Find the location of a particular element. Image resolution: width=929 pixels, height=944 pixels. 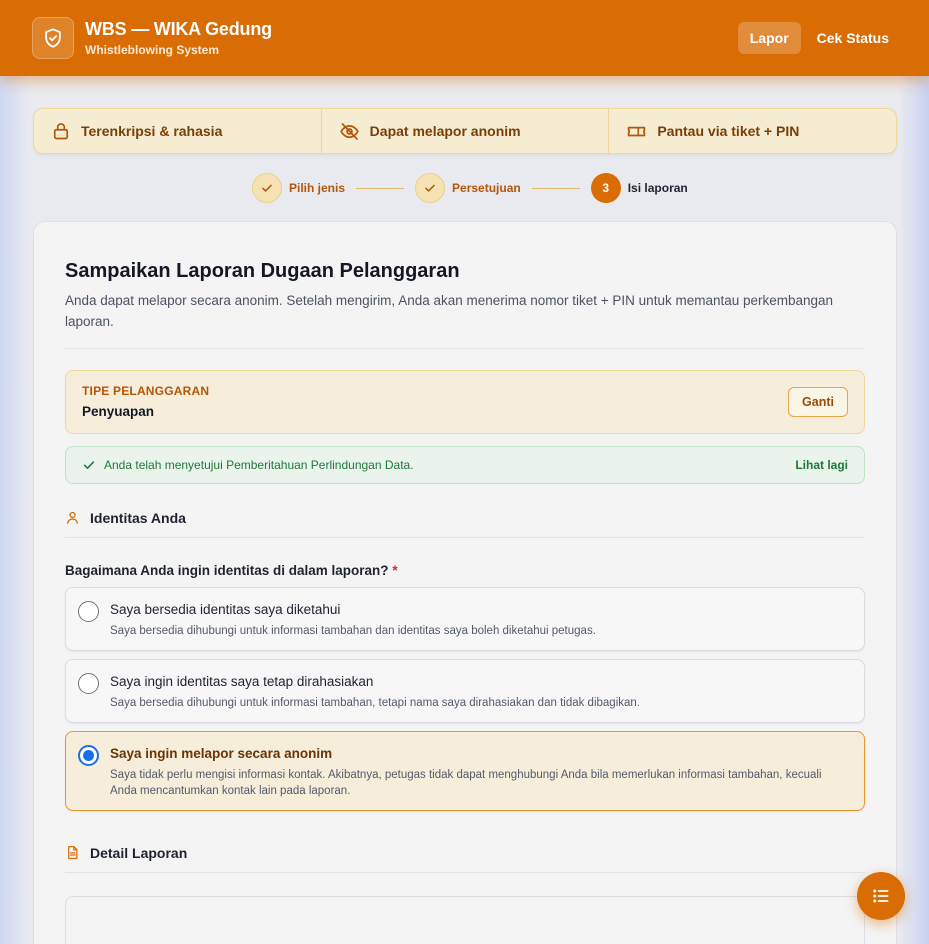

identity-section-header: Identitas Anda is located at coordinates (465, 518).